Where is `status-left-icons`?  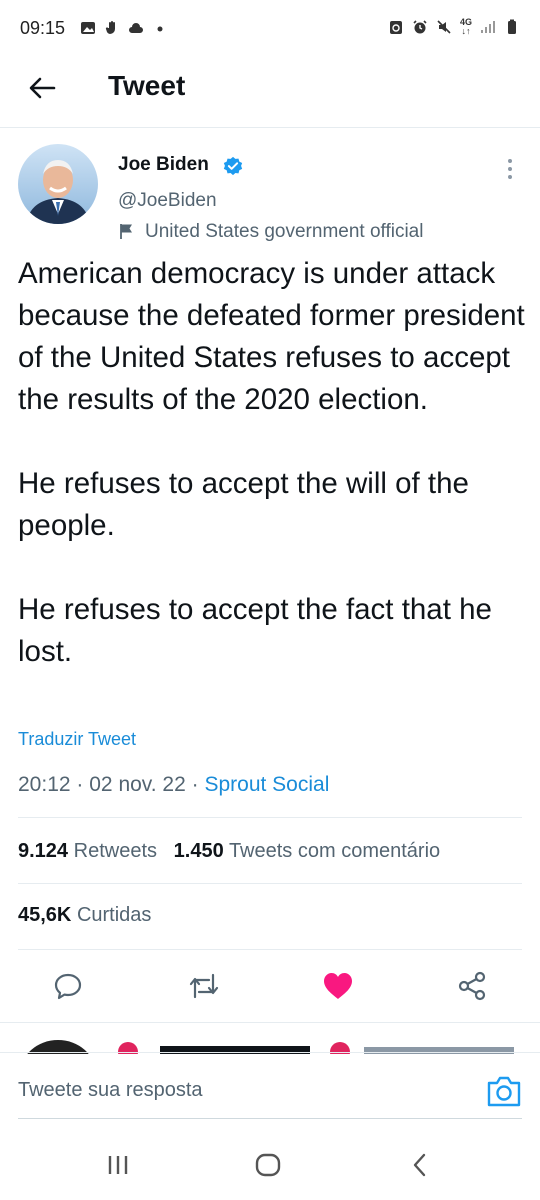 status-left-icons is located at coordinates (124, 28).